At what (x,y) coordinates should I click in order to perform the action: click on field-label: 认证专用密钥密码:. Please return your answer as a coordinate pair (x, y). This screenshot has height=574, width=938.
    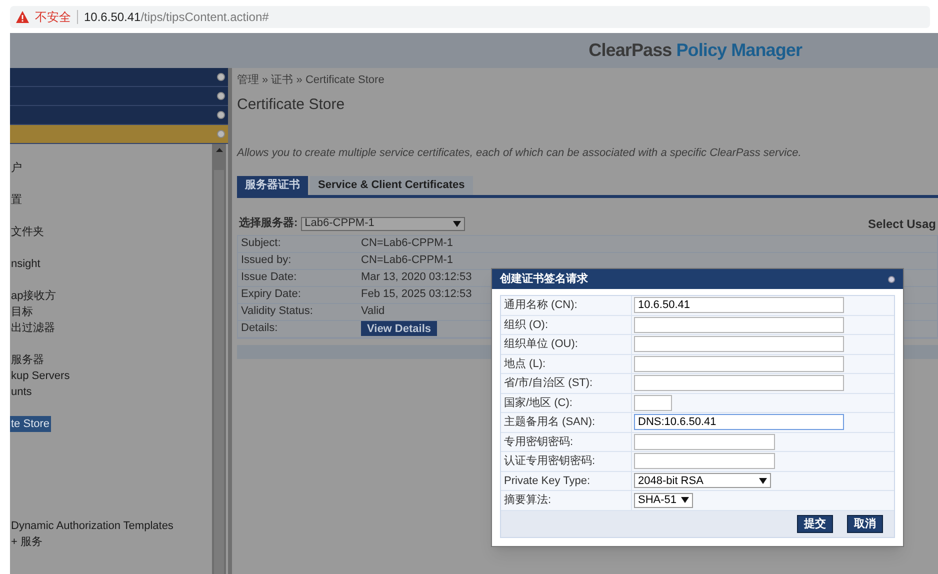
    Looking at the image, I should click on (566, 461).